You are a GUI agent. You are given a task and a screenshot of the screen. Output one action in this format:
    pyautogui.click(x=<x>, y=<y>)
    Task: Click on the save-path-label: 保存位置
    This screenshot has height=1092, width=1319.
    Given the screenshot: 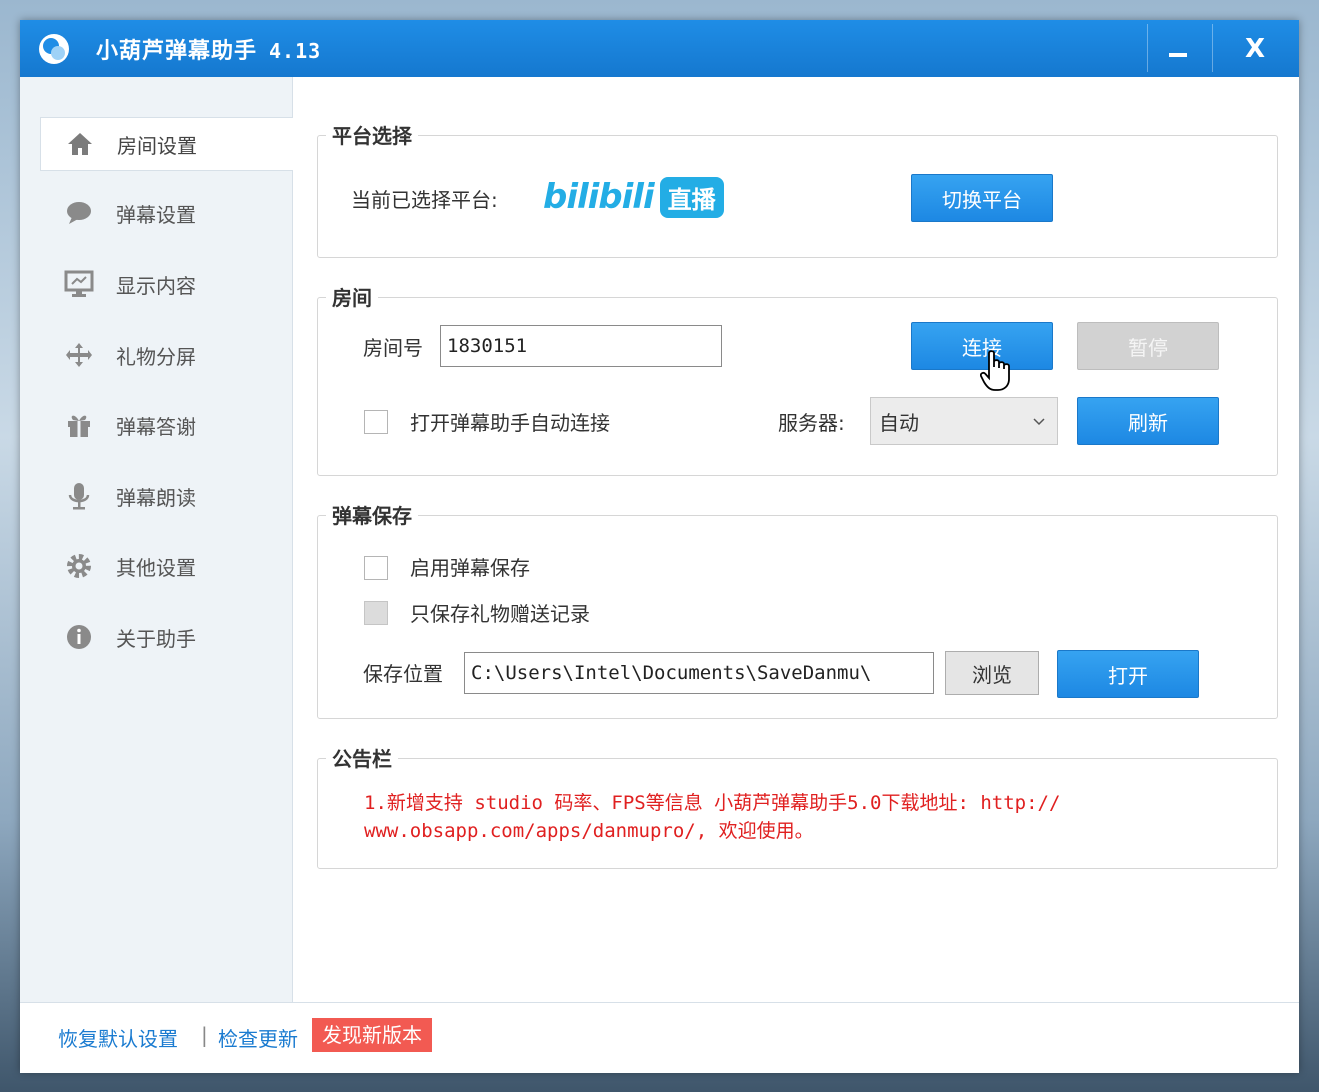 What is the action you would take?
    pyautogui.click(x=403, y=674)
    